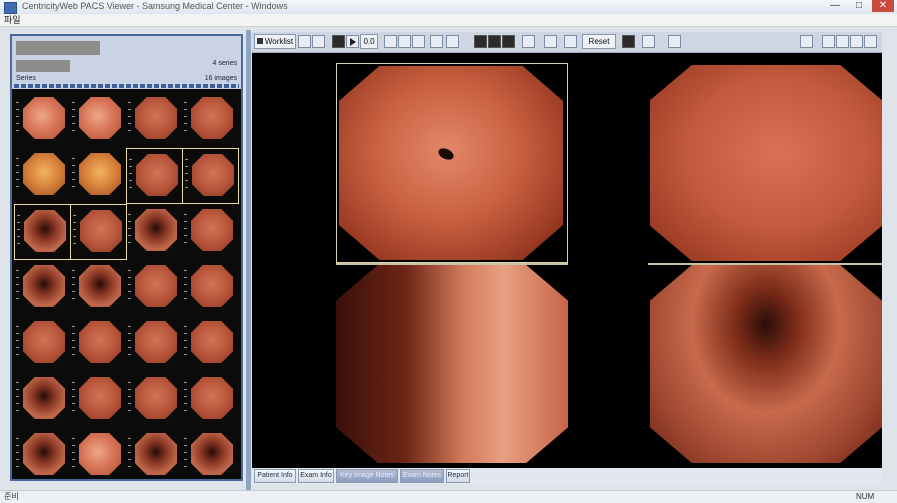 The height and width of the screenshot is (503, 897). What do you see at coordinates (422, 476) in the screenshot?
I see `tab-exam-notes: Exam Notes` at bounding box center [422, 476].